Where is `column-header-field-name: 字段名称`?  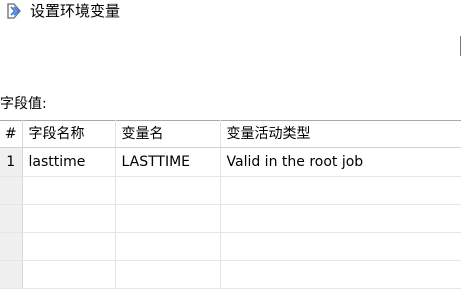 column-header-field-name: 字段名称 is located at coordinates (69, 134).